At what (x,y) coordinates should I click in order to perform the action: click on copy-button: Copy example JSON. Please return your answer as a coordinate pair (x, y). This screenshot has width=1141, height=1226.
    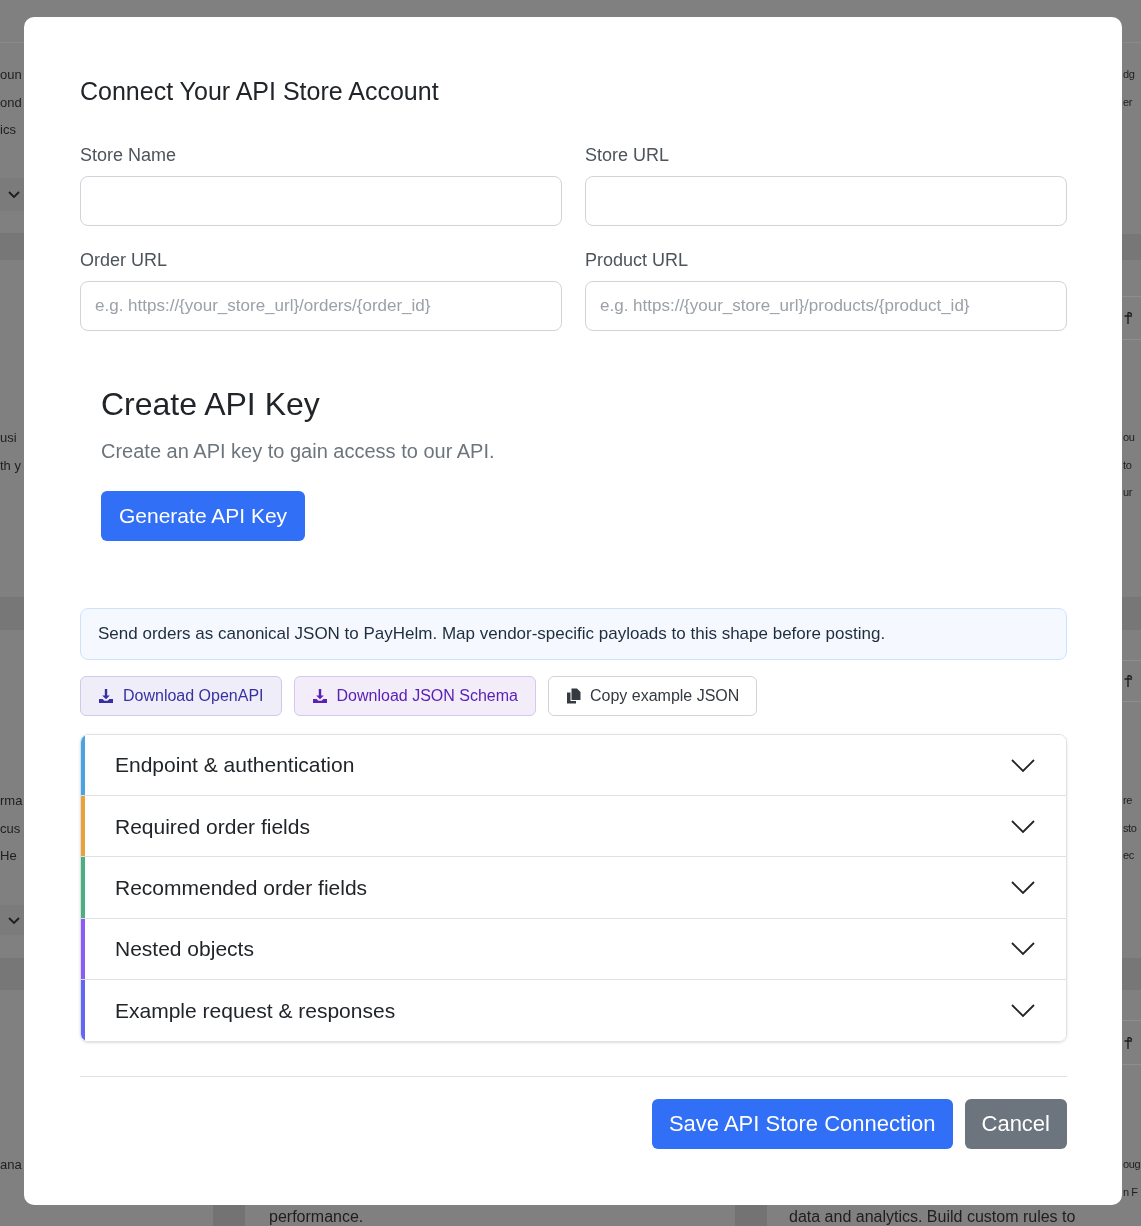
    Looking at the image, I should click on (652, 696).